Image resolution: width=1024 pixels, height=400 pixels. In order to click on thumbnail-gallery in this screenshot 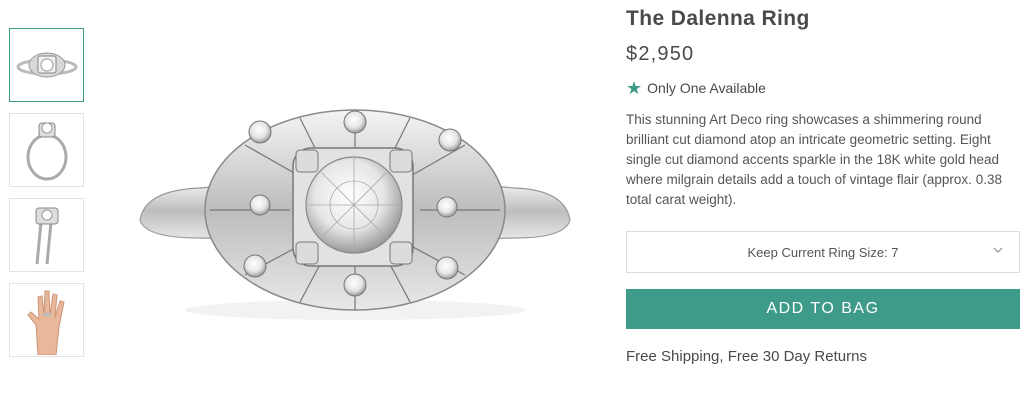, I will do `click(47, 198)`.